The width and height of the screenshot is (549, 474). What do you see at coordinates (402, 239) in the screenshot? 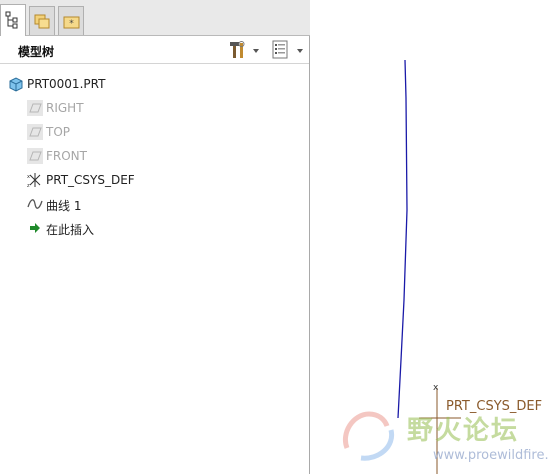
I see `curve-1-sketch` at bounding box center [402, 239].